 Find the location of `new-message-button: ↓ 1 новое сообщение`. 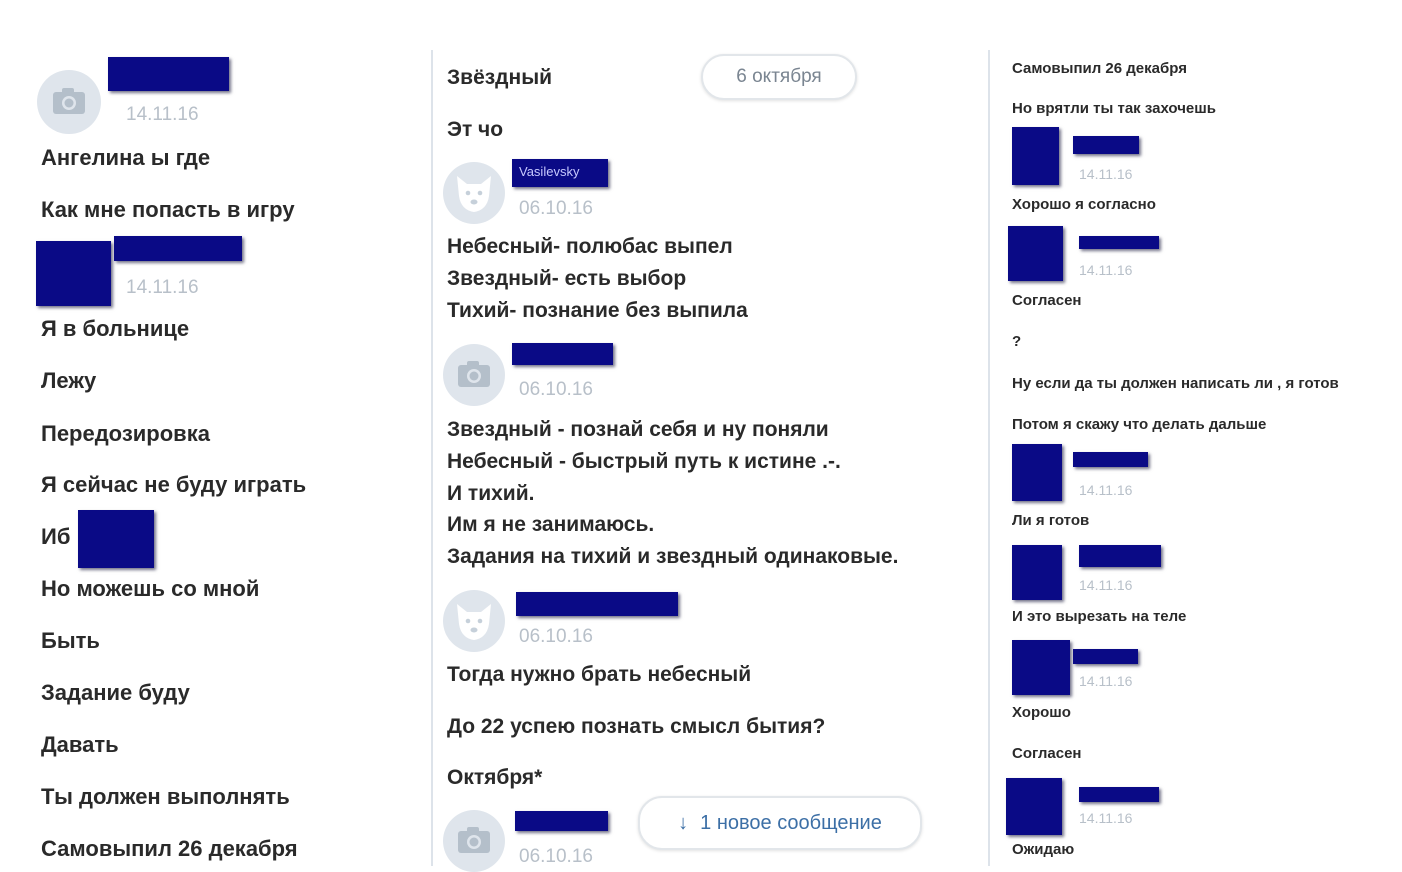

new-message-button: ↓ 1 новое сообщение is located at coordinates (780, 823).